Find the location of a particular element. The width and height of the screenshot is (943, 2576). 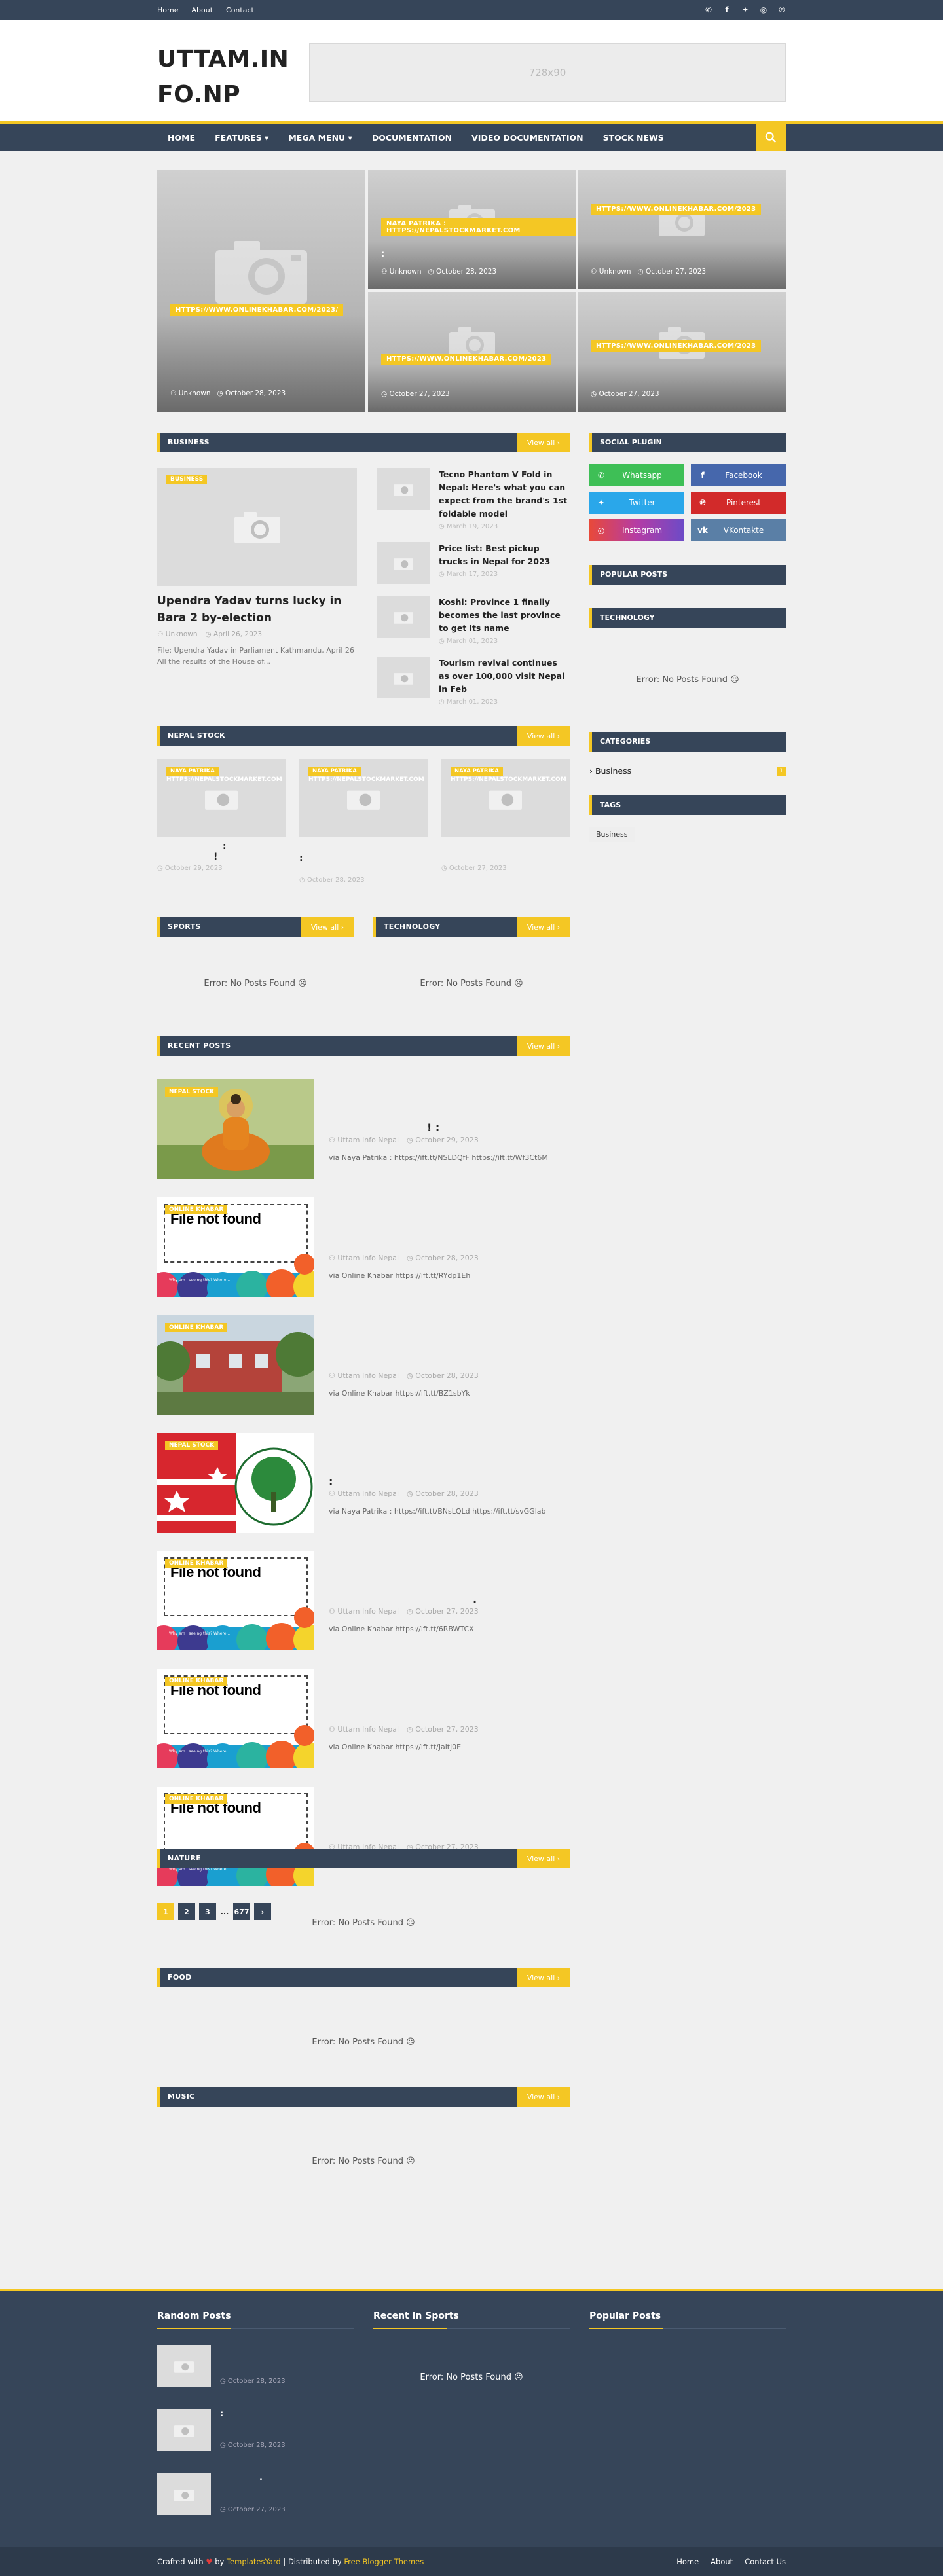

facebook-icon: f is located at coordinates (727, 9).